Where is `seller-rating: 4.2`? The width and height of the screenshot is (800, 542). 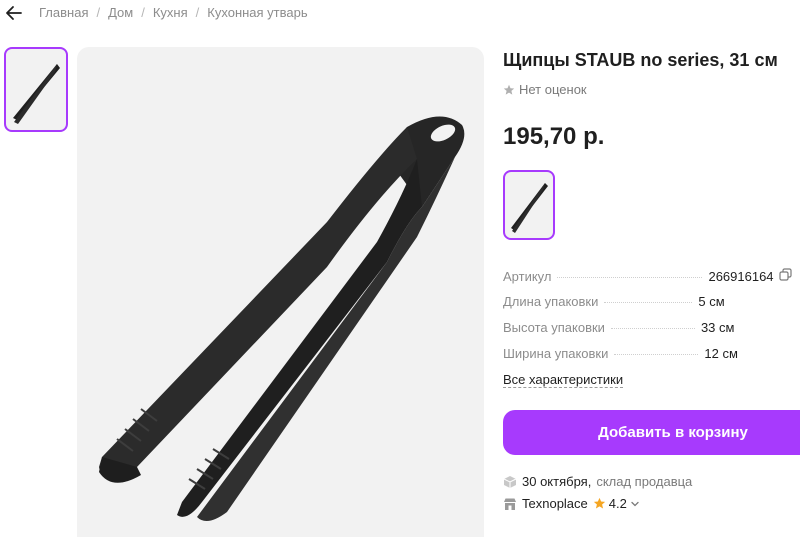
seller-rating: 4.2 is located at coordinates (616, 503).